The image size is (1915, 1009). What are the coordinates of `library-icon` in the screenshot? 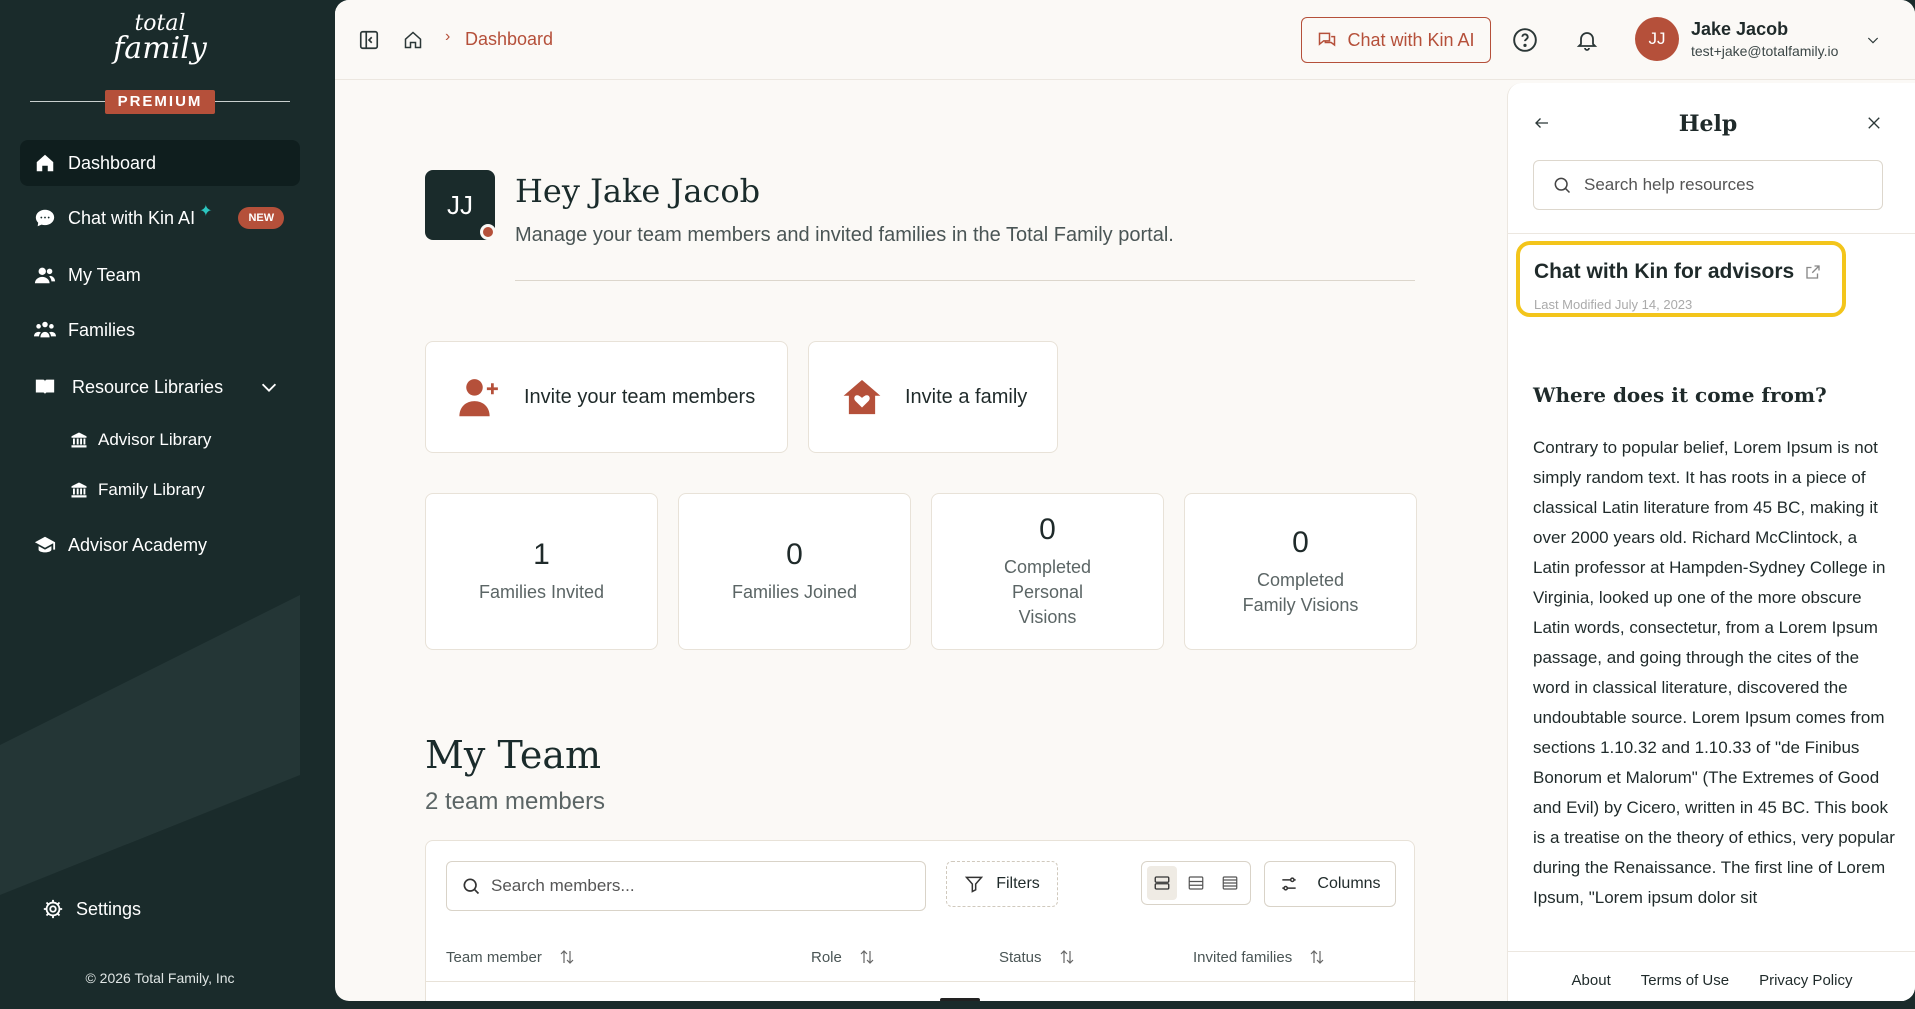 It's located at (79, 490).